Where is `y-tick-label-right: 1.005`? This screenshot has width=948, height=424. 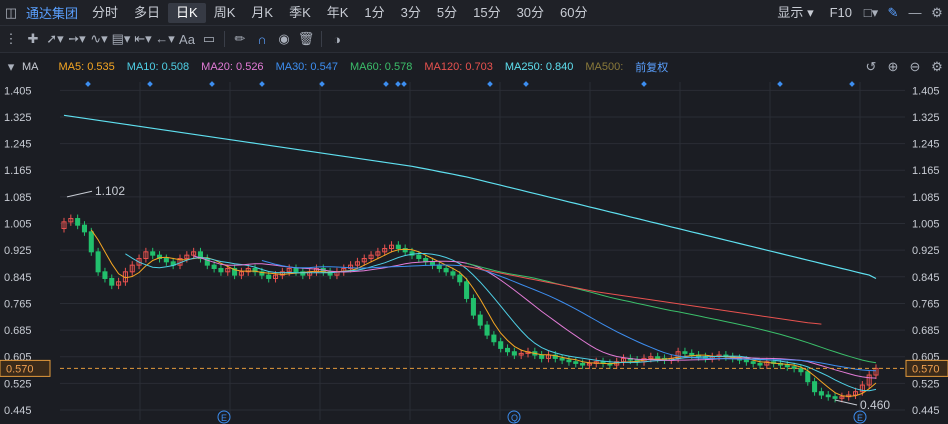 y-tick-label-right: 1.005 is located at coordinates (926, 225).